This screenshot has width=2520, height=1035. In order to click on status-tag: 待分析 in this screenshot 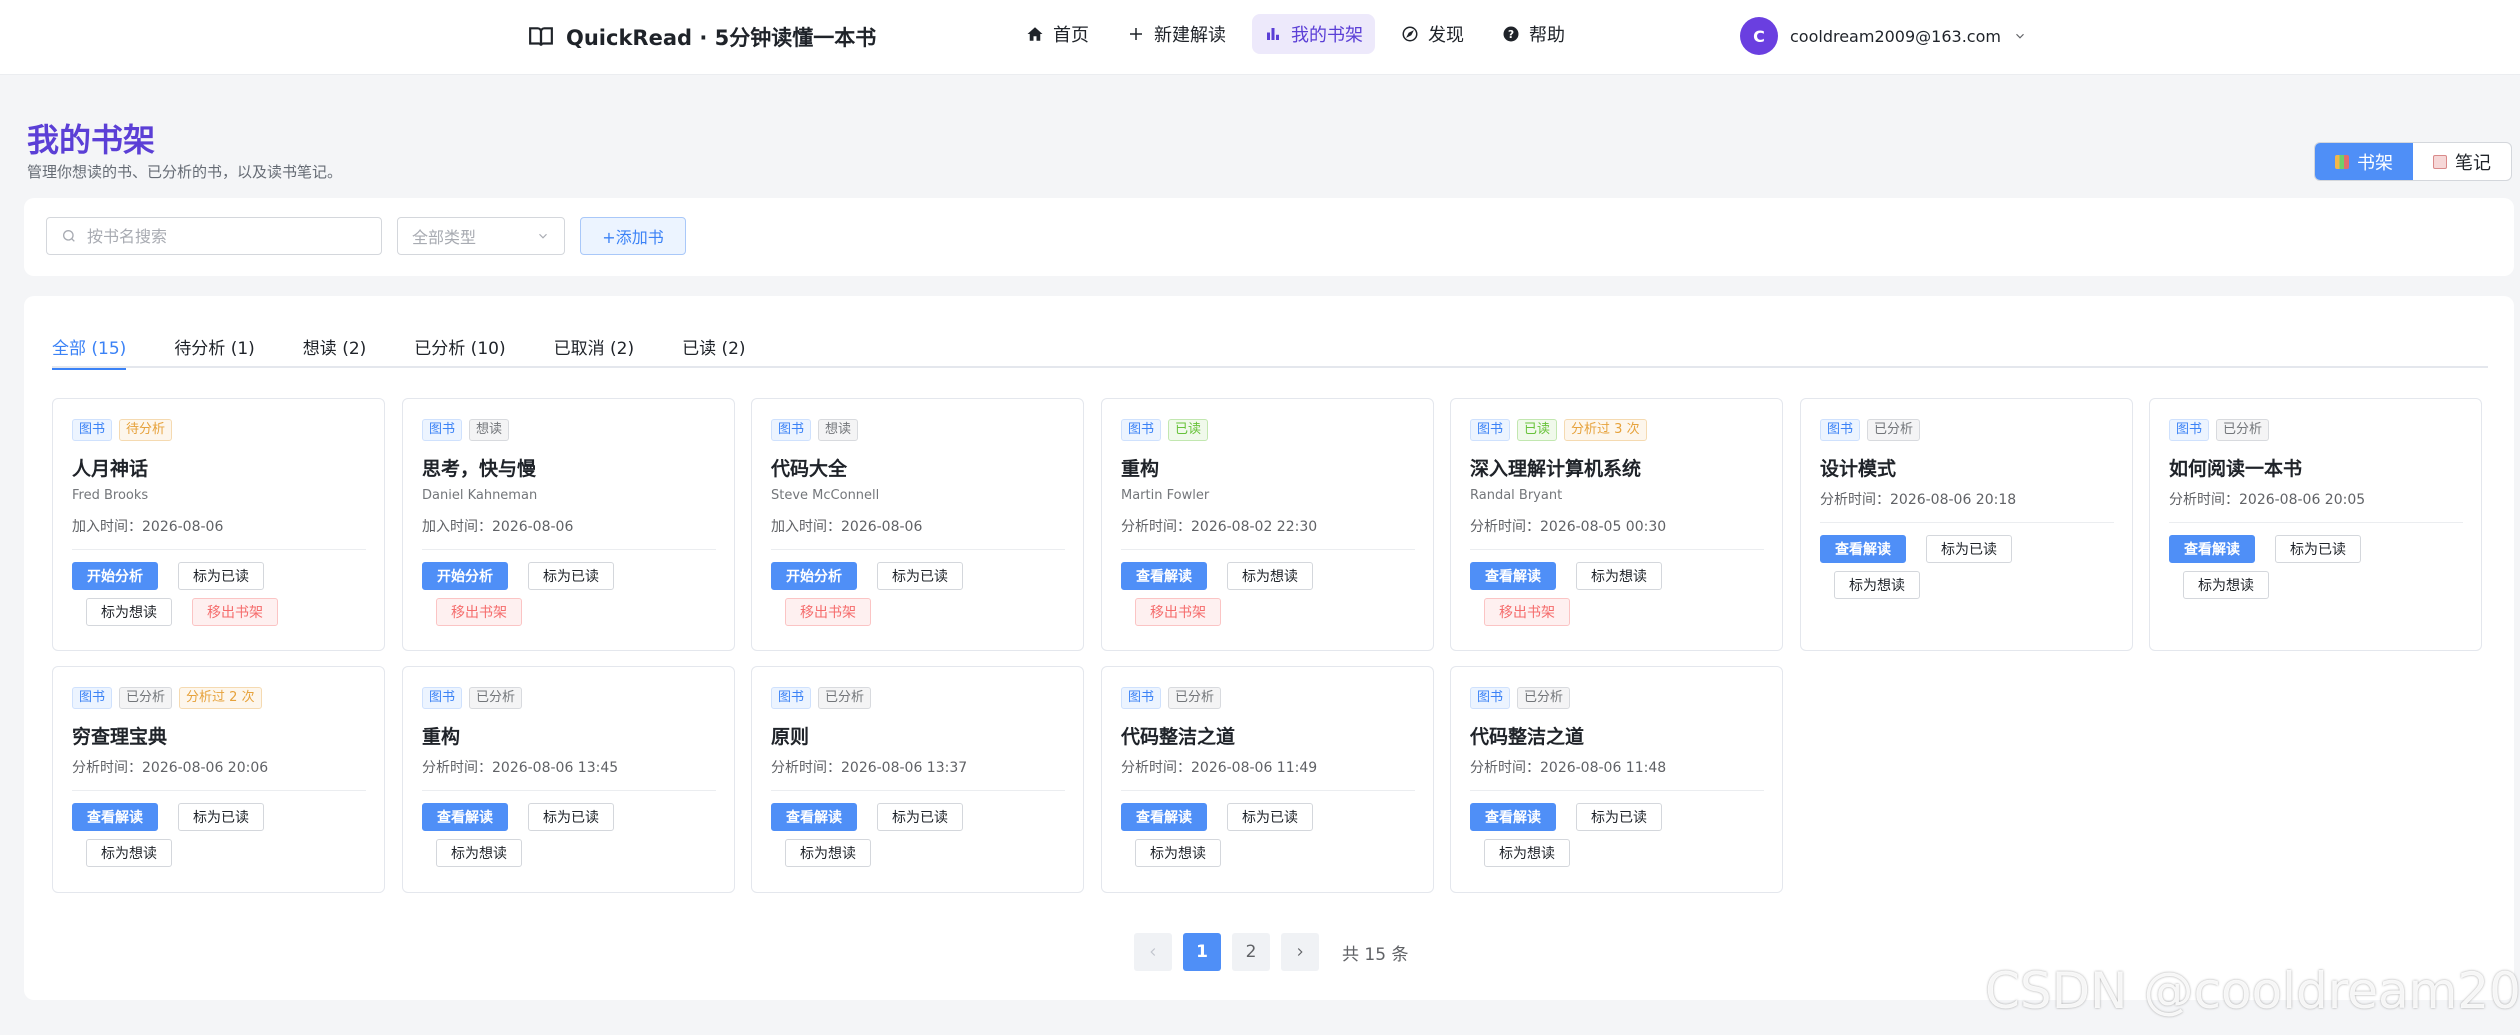, I will do `click(146, 430)`.